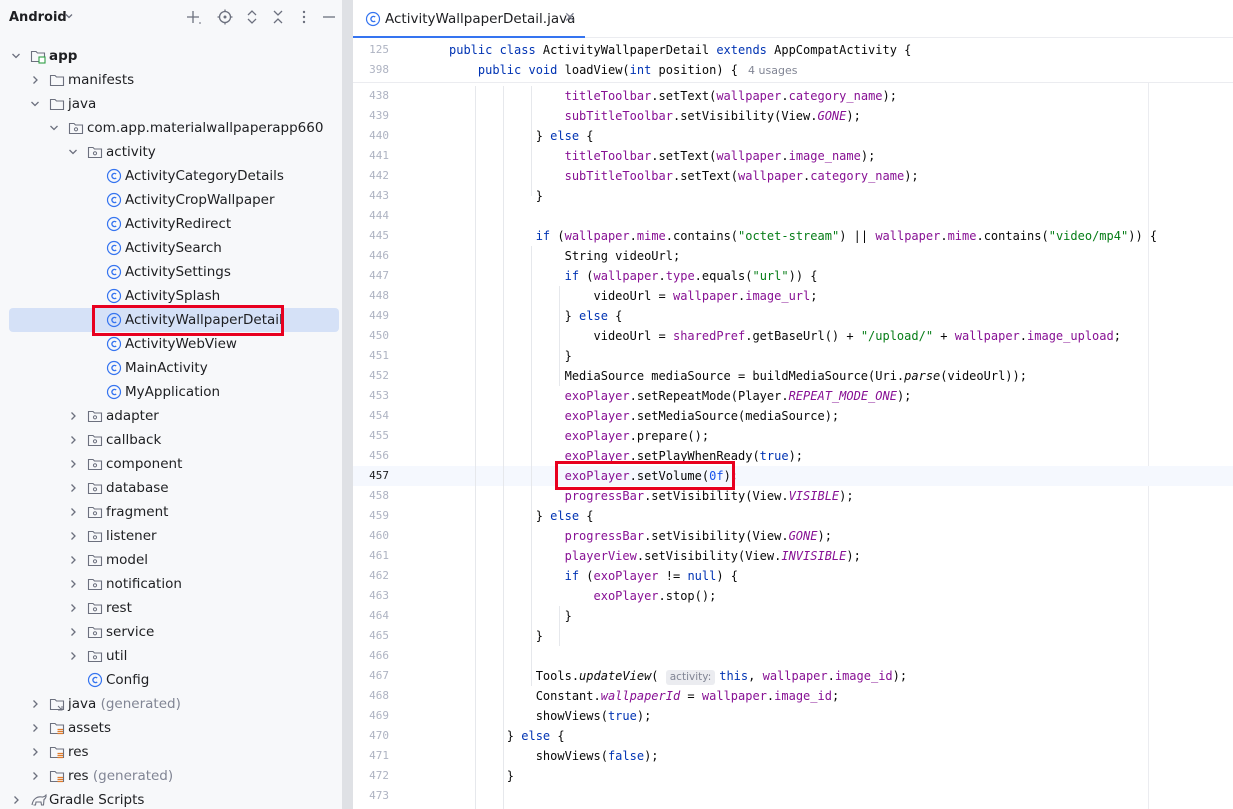 This screenshot has height=809, width=1233. I want to click on tree-item: ActivitySettings, so click(171, 272).